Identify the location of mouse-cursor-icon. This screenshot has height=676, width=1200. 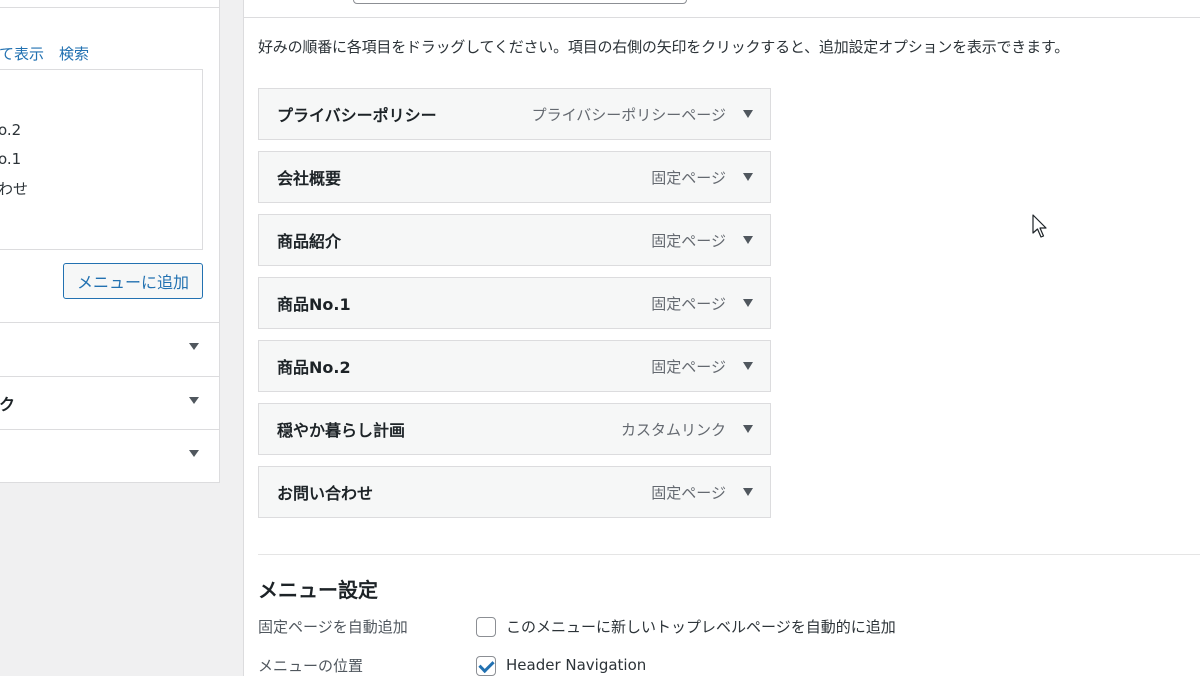
(1039, 226).